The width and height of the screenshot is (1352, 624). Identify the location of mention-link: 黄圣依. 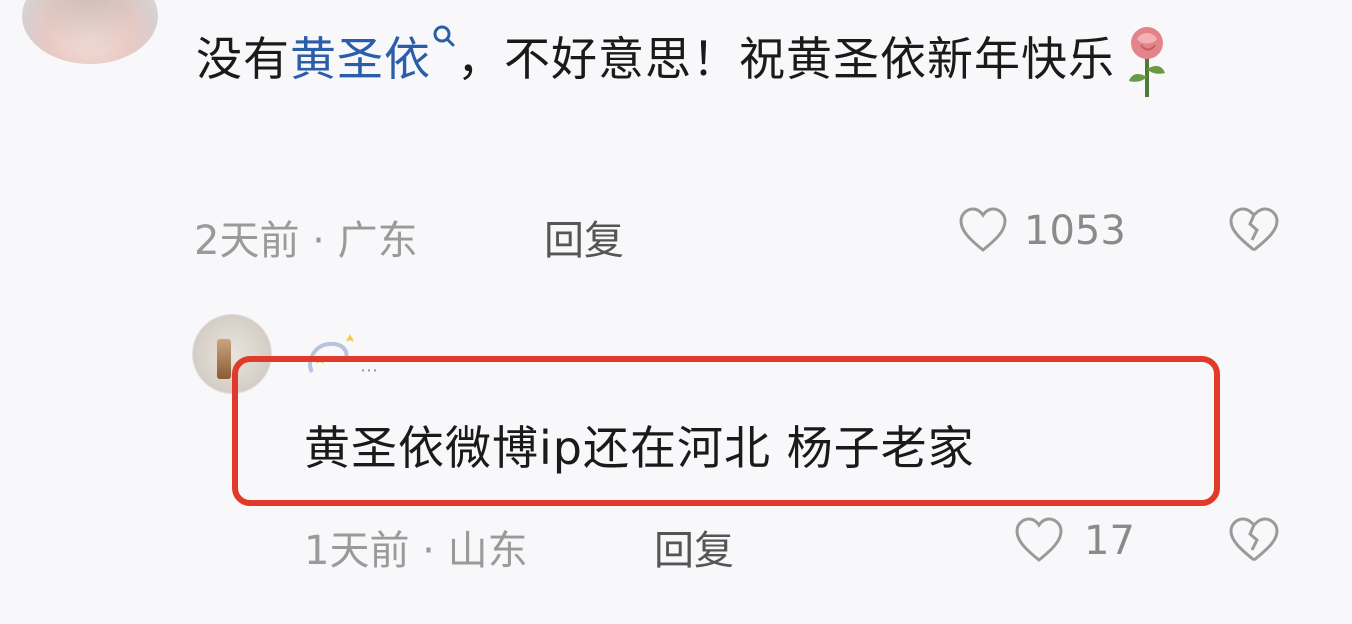
(373, 55).